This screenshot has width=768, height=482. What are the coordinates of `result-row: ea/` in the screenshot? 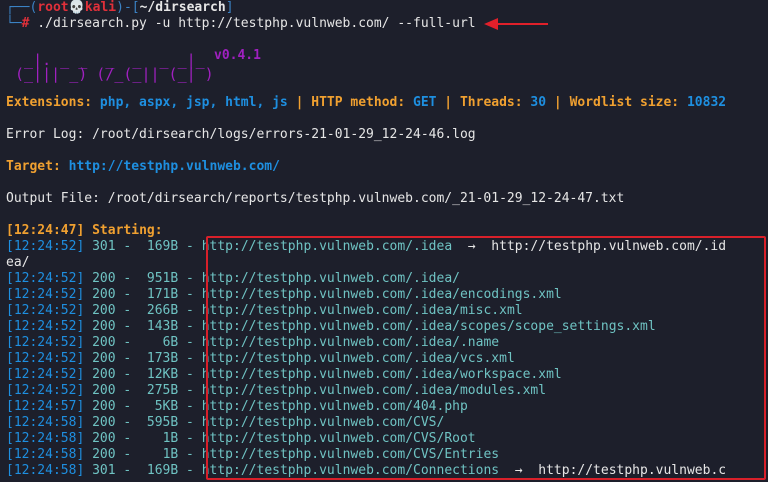 It's located at (17, 263).